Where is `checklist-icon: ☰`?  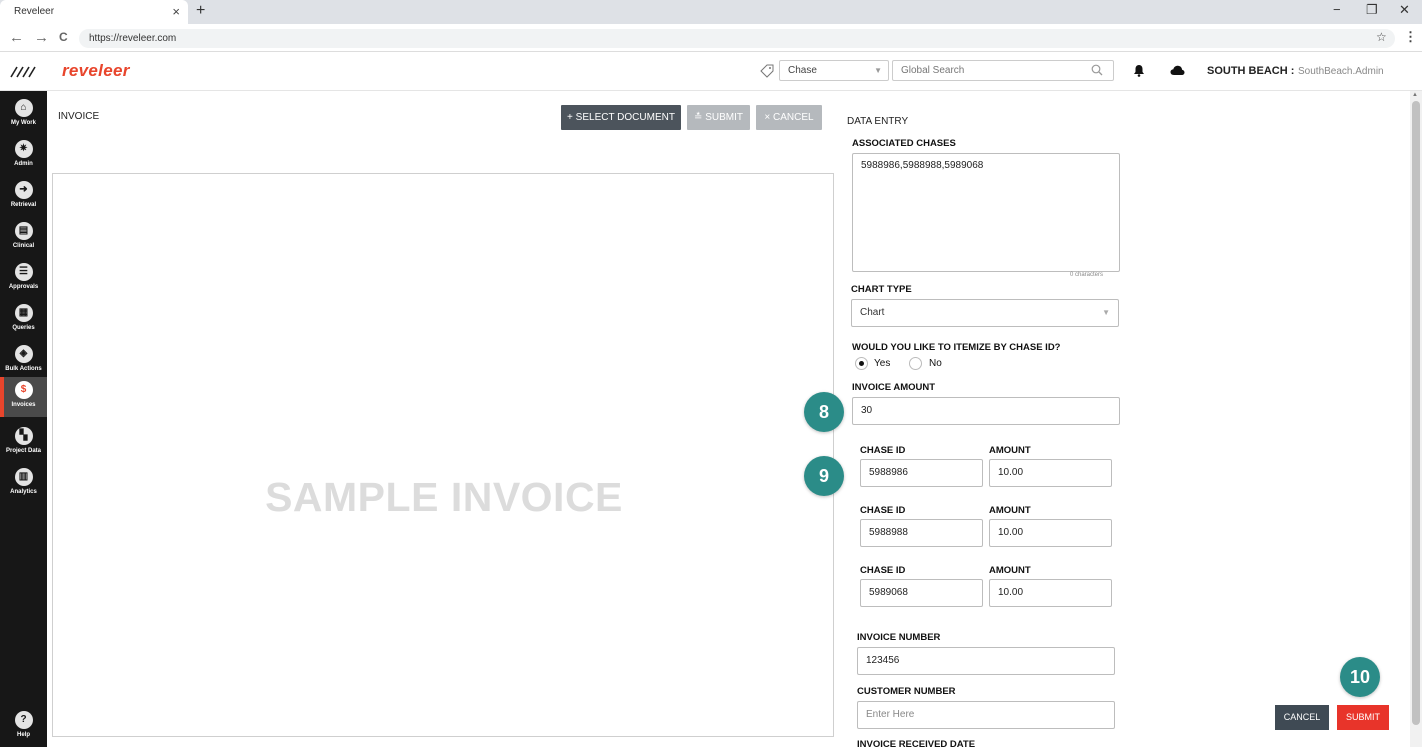
checklist-icon: ☰ is located at coordinates (23, 272).